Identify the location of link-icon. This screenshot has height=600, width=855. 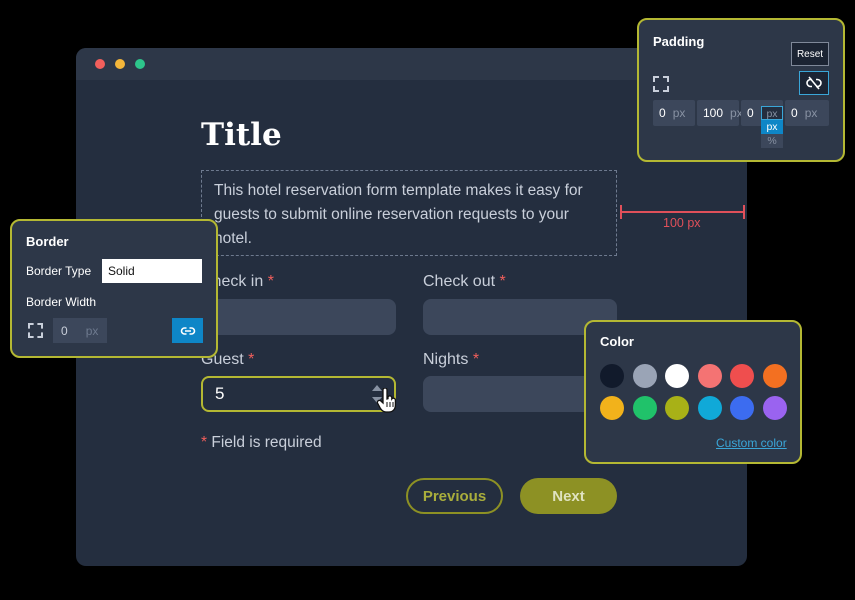
(187, 330).